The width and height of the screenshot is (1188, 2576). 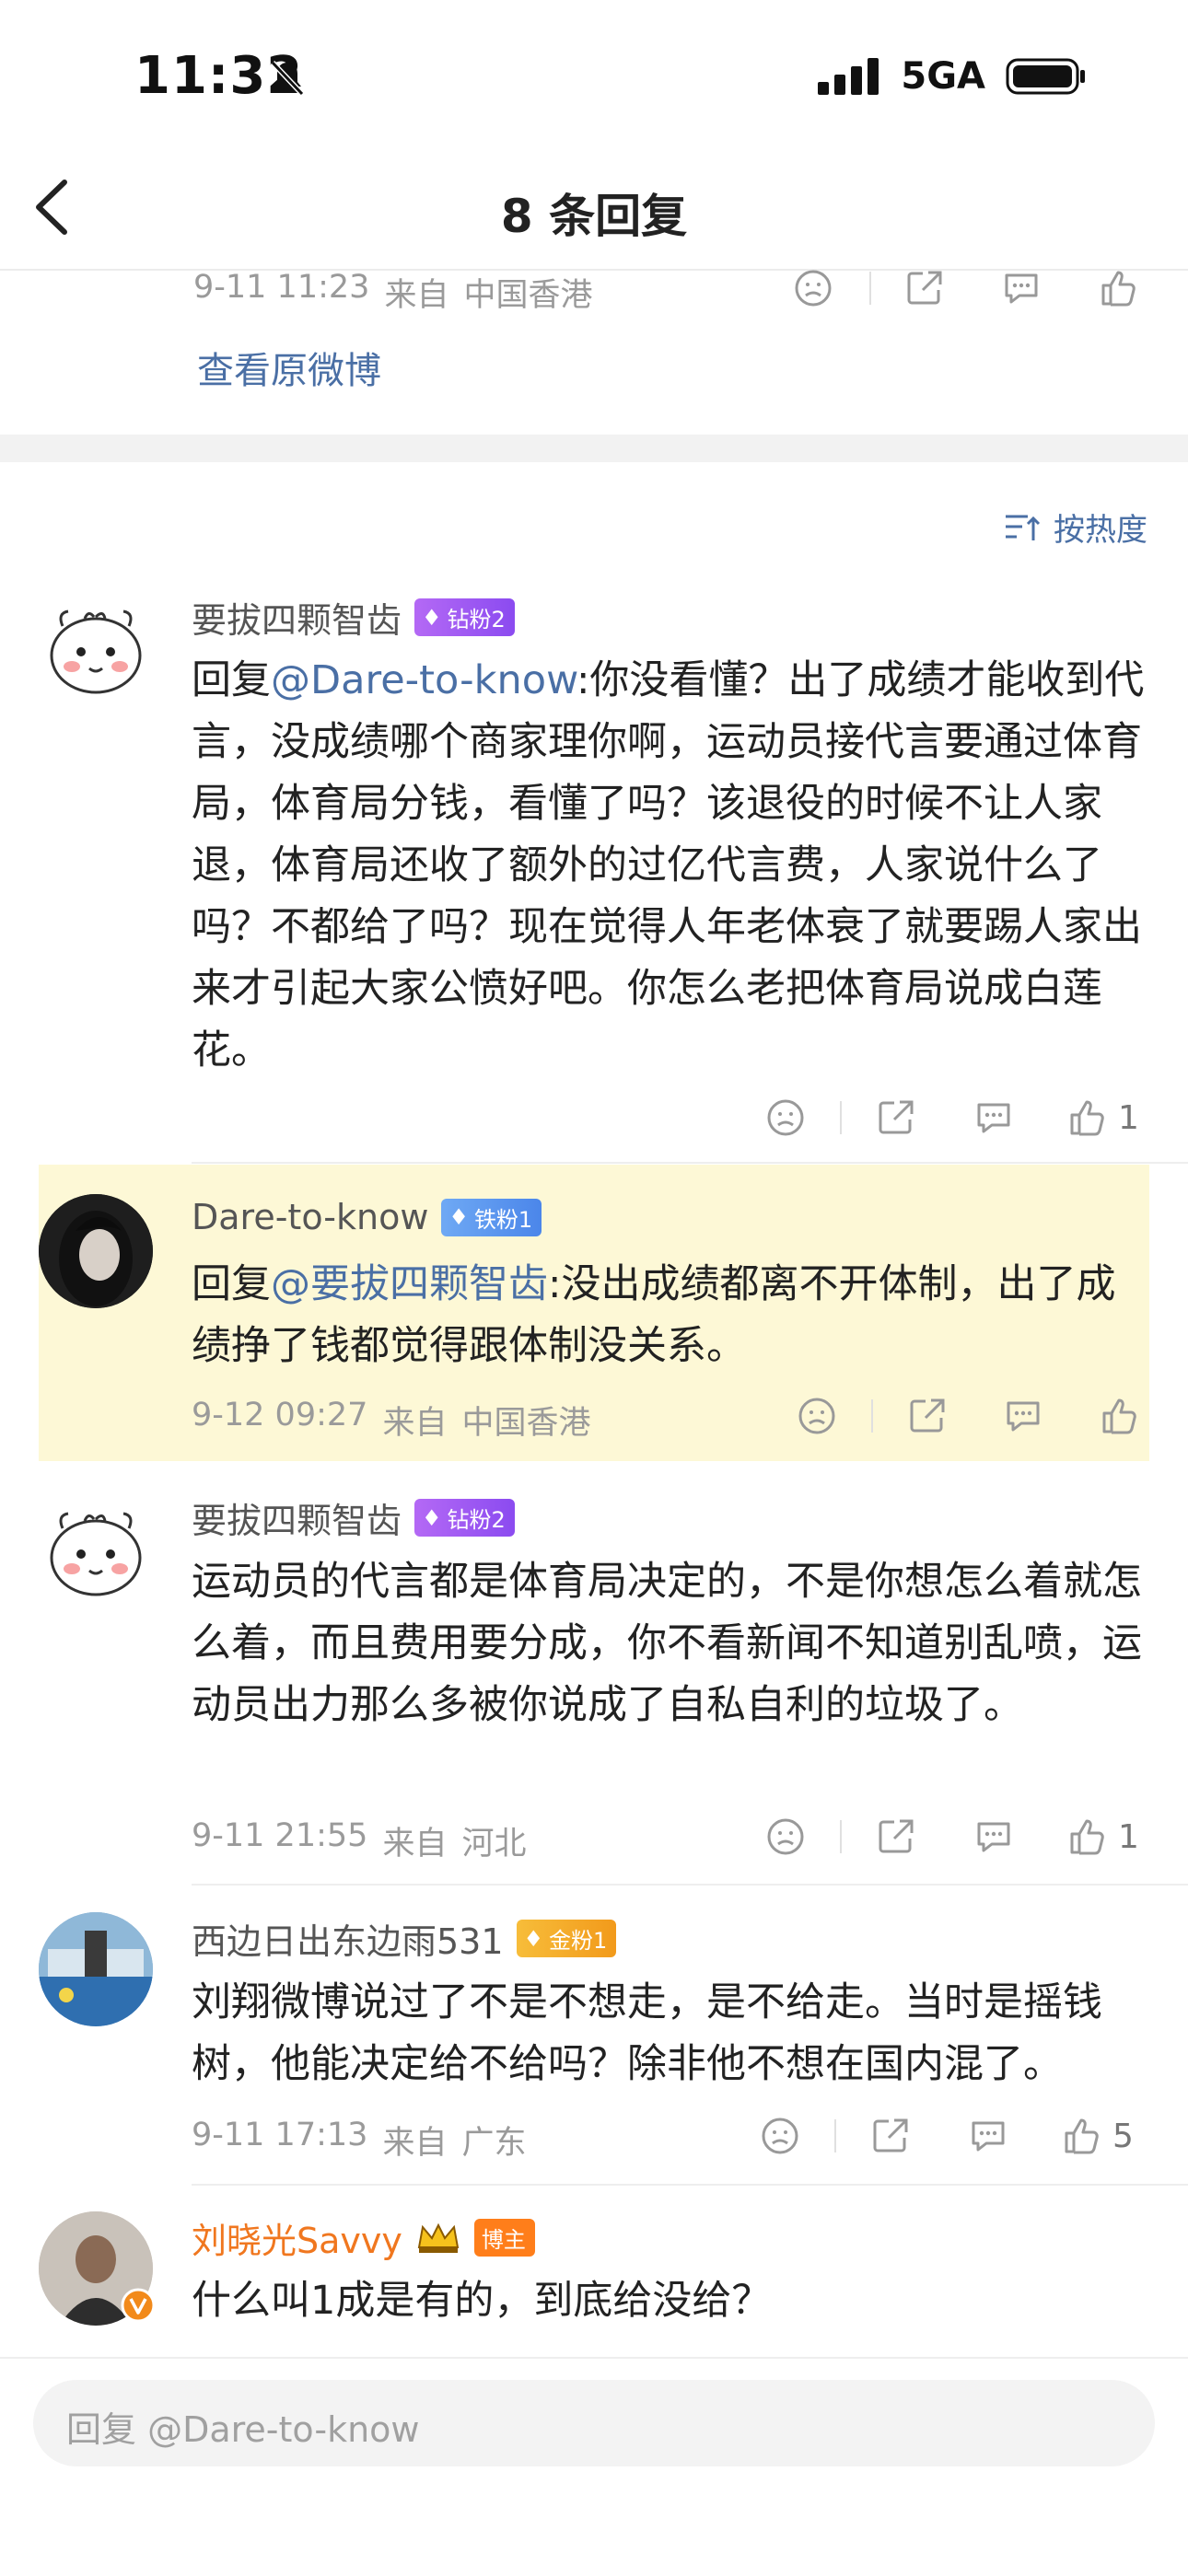 I want to click on comment-from: 来自, so click(x=415, y=2143).